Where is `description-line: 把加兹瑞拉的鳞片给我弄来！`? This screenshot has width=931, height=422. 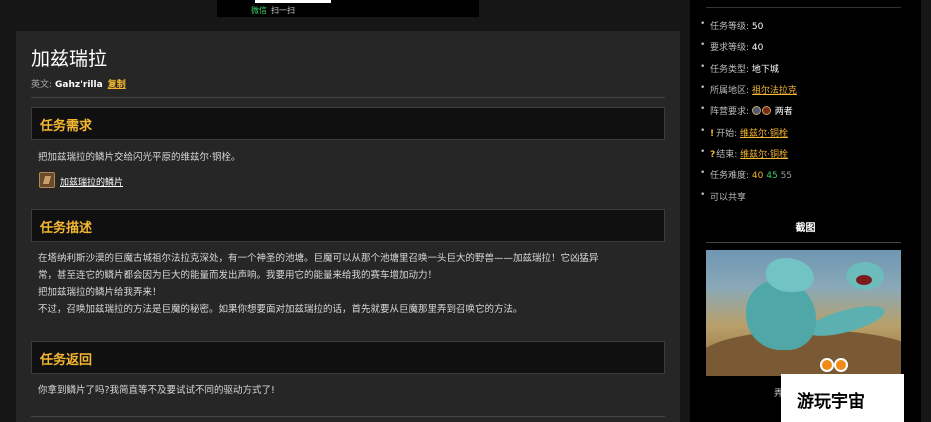 description-line: 把加兹瑞拉的鳞片给我弄来！ is located at coordinates (100, 292).